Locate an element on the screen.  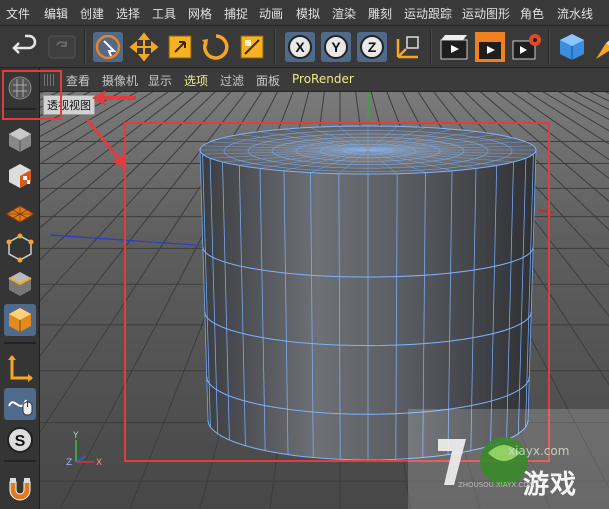
undo-icon is located at coordinates (26, 47).